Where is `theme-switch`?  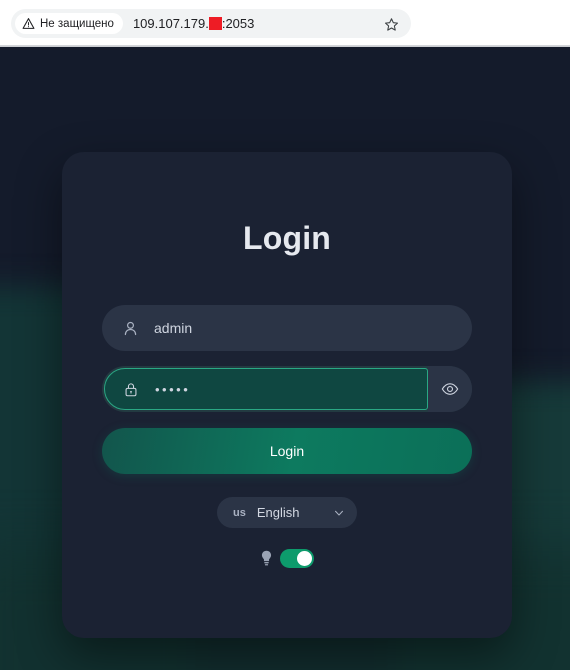 theme-switch is located at coordinates (297, 558).